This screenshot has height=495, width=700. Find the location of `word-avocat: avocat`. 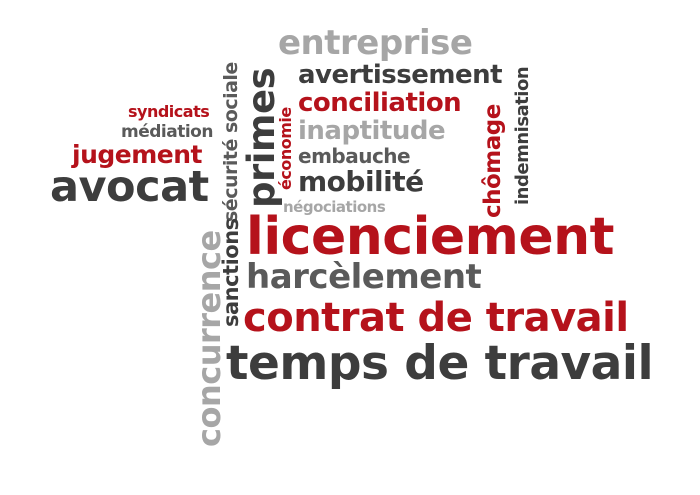

word-avocat: avocat is located at coordinates (129, 187).